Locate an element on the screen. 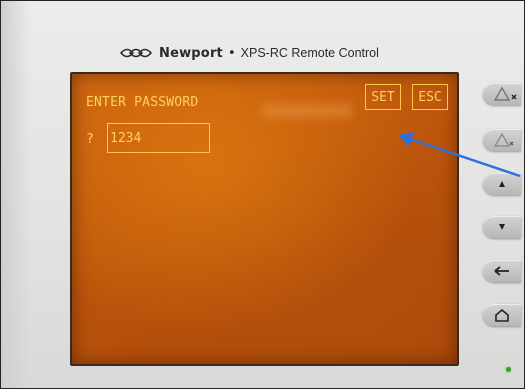  arrow-up-icon is located at coordinates (502, 184).